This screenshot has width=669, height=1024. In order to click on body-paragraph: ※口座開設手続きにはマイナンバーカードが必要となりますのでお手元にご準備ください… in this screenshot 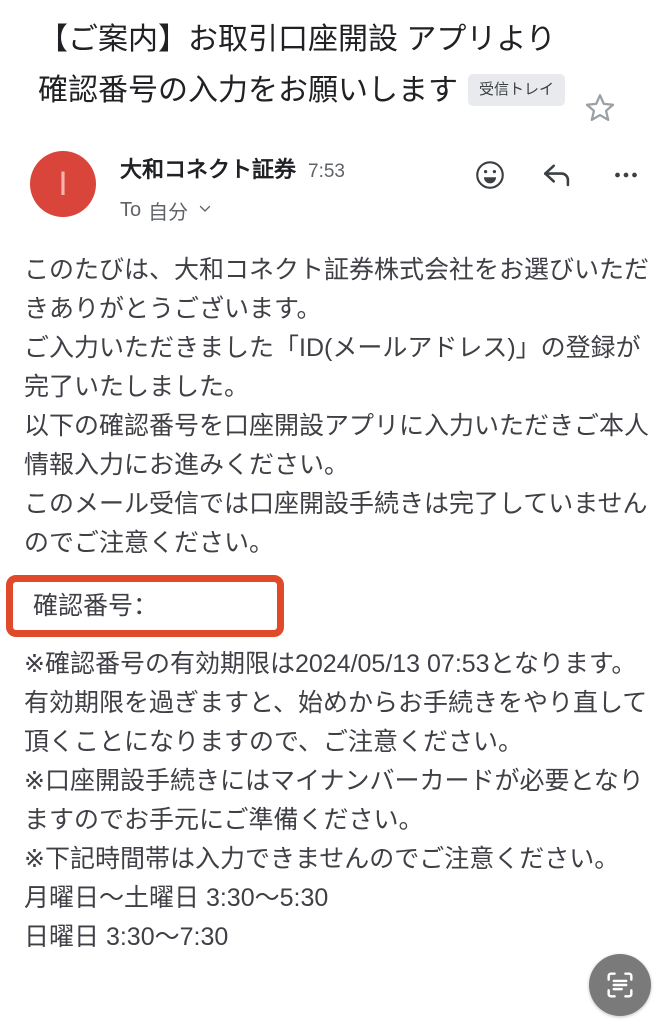, I will do `click(334, 800)`.